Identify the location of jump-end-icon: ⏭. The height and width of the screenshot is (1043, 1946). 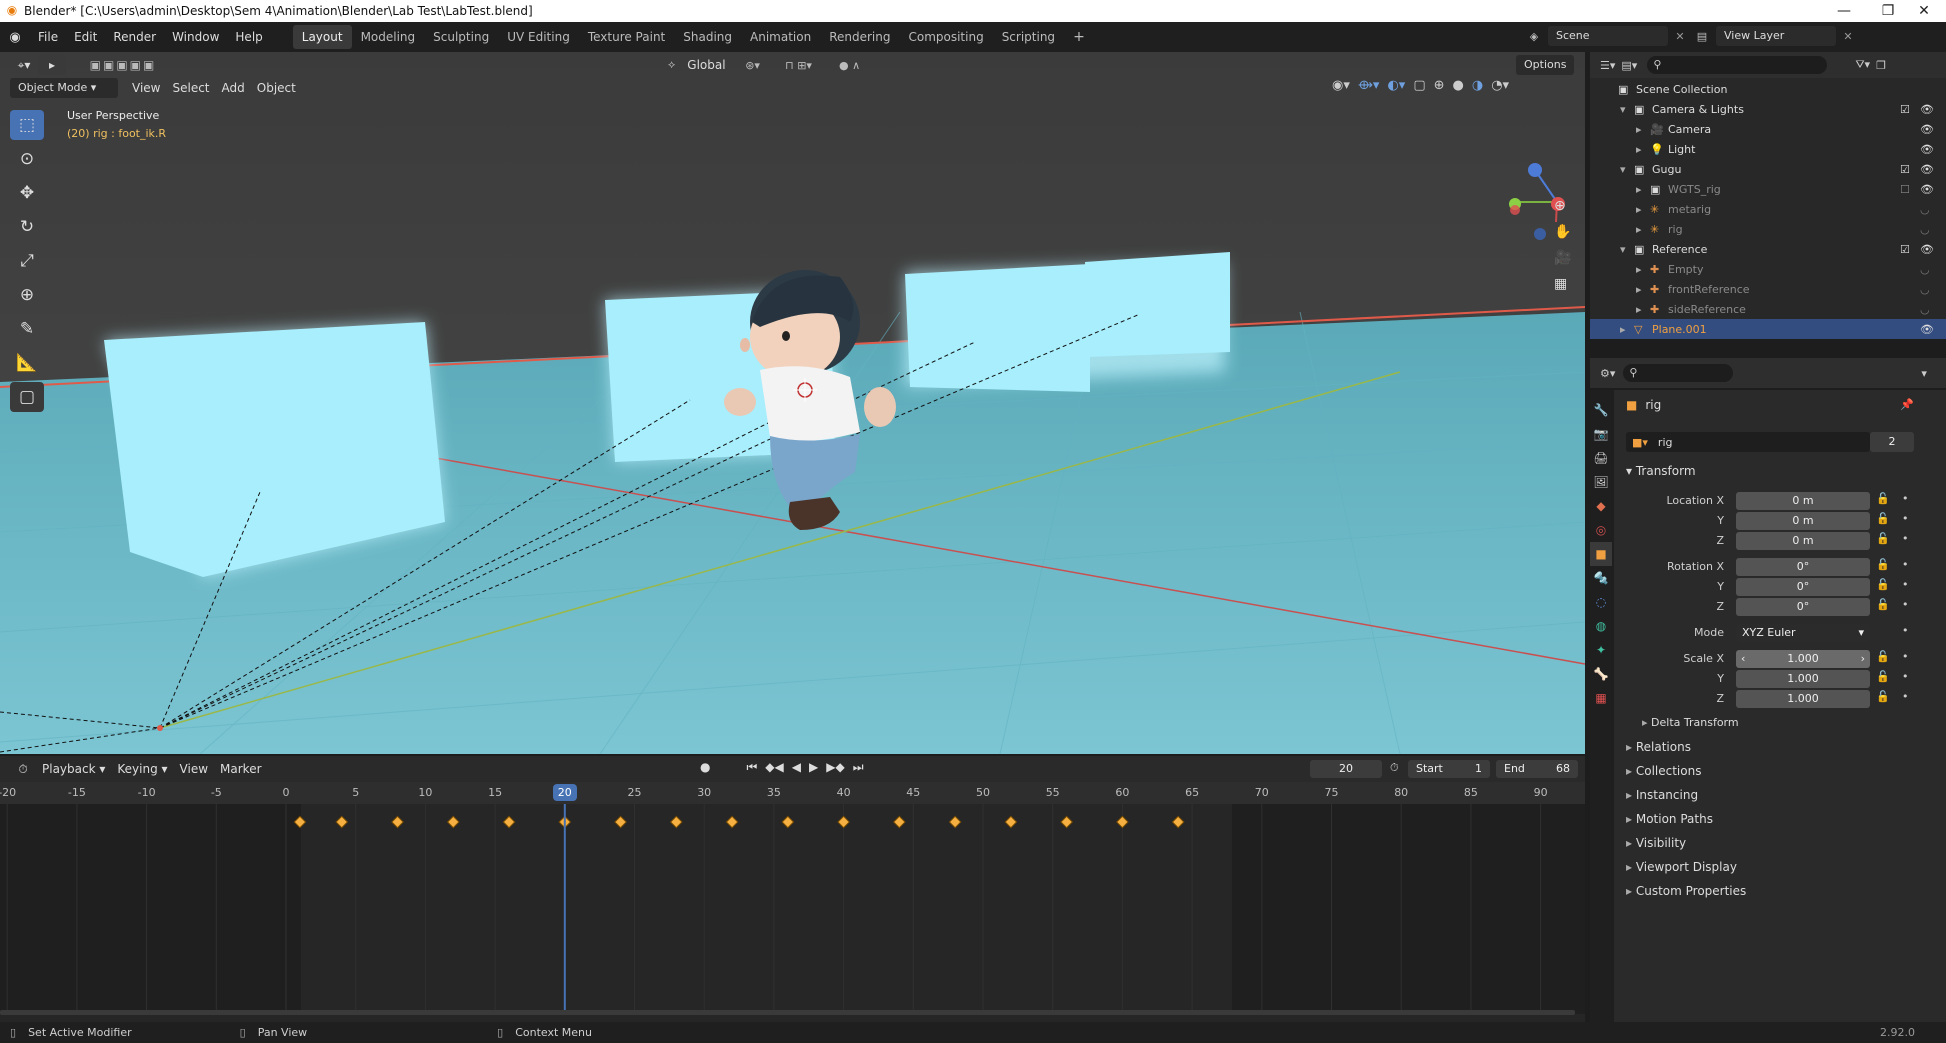
(858, 767).